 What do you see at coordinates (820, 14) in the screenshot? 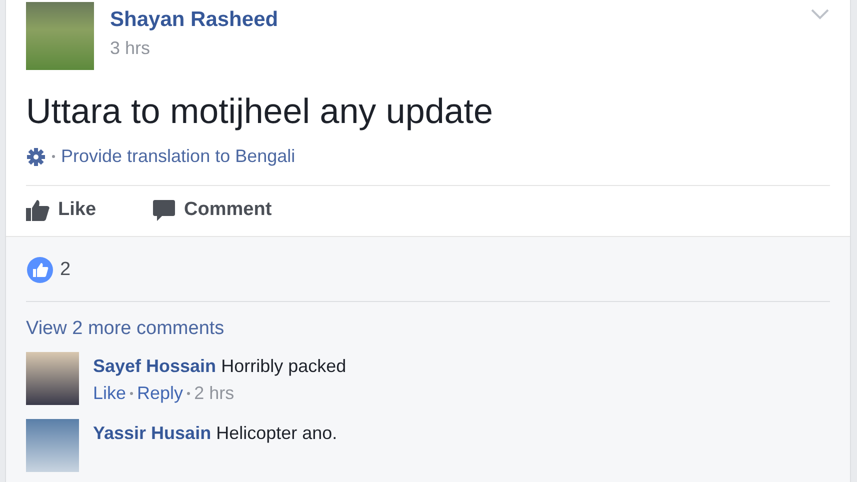
I see `chevron-down-icon` at bounding box center [820, 14].